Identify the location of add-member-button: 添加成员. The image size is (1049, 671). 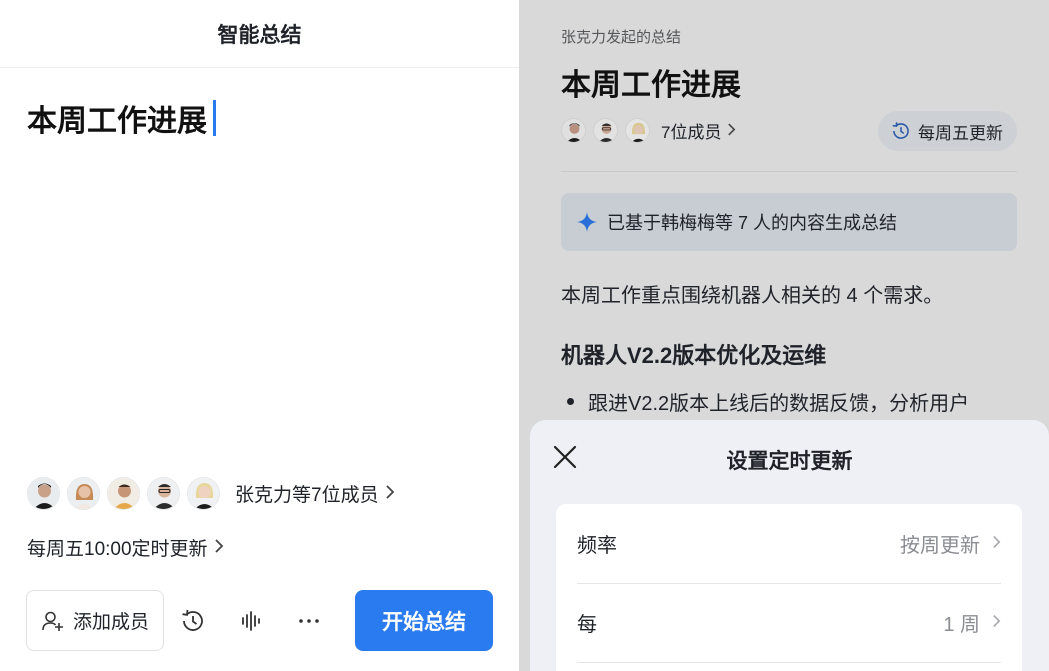
(95, 620).